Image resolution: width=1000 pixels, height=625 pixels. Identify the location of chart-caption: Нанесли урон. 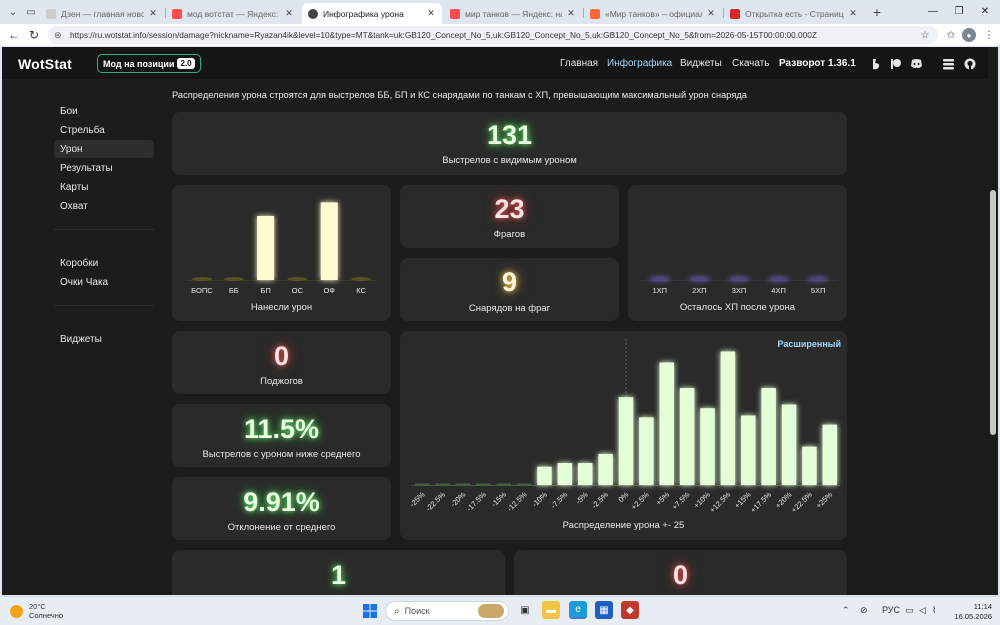
(281, 307).